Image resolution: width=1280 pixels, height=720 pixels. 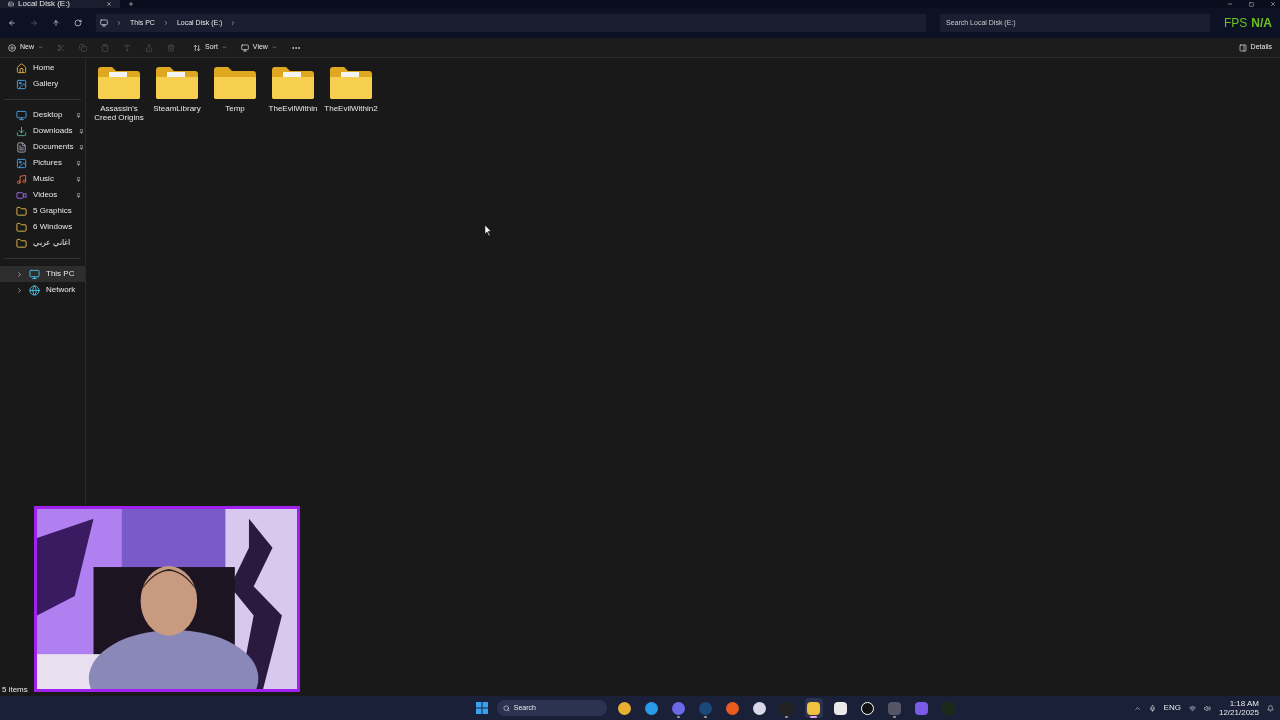 I want to click on item-count: 5 items, so click(x=15, y=690).